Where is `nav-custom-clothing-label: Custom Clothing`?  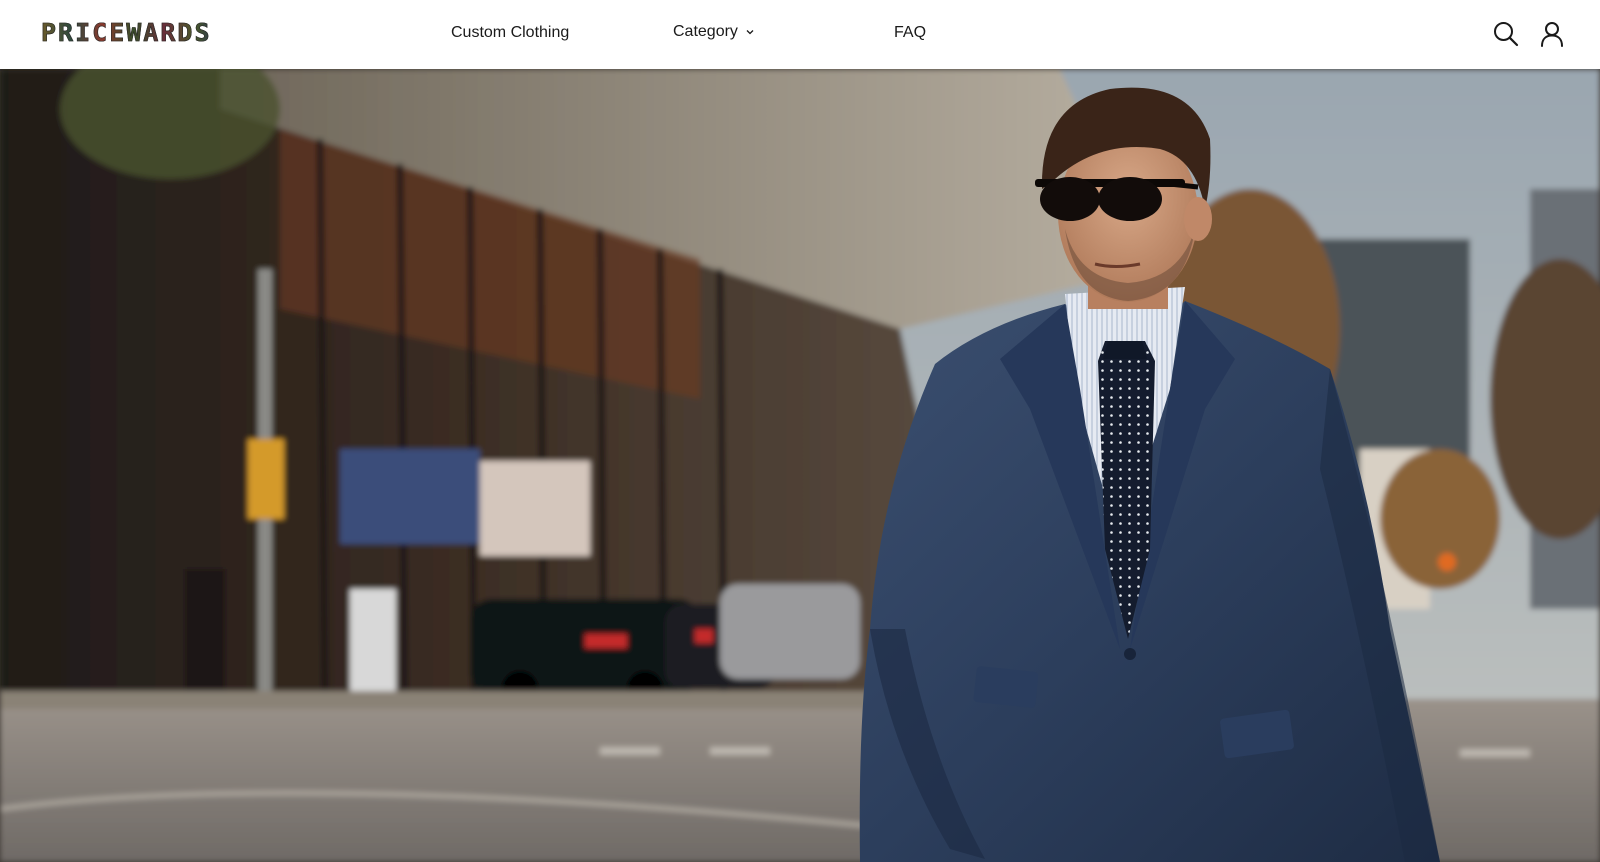 nav-custom-clothing-label: Custom Clothing is located at coordinates (510, 32).